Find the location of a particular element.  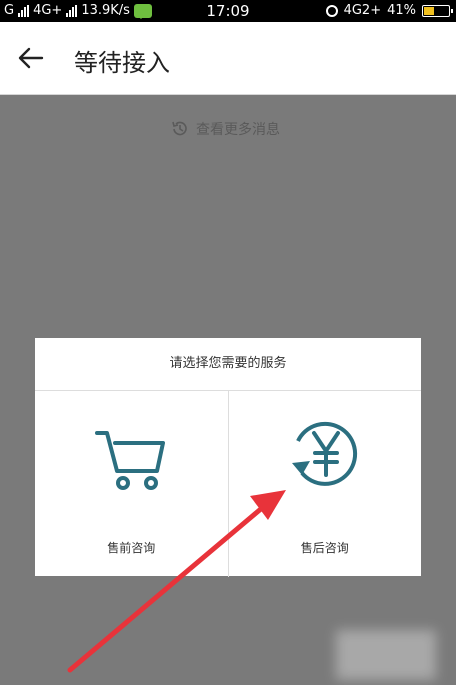

battery-icon is located at coordinates (437, 10).